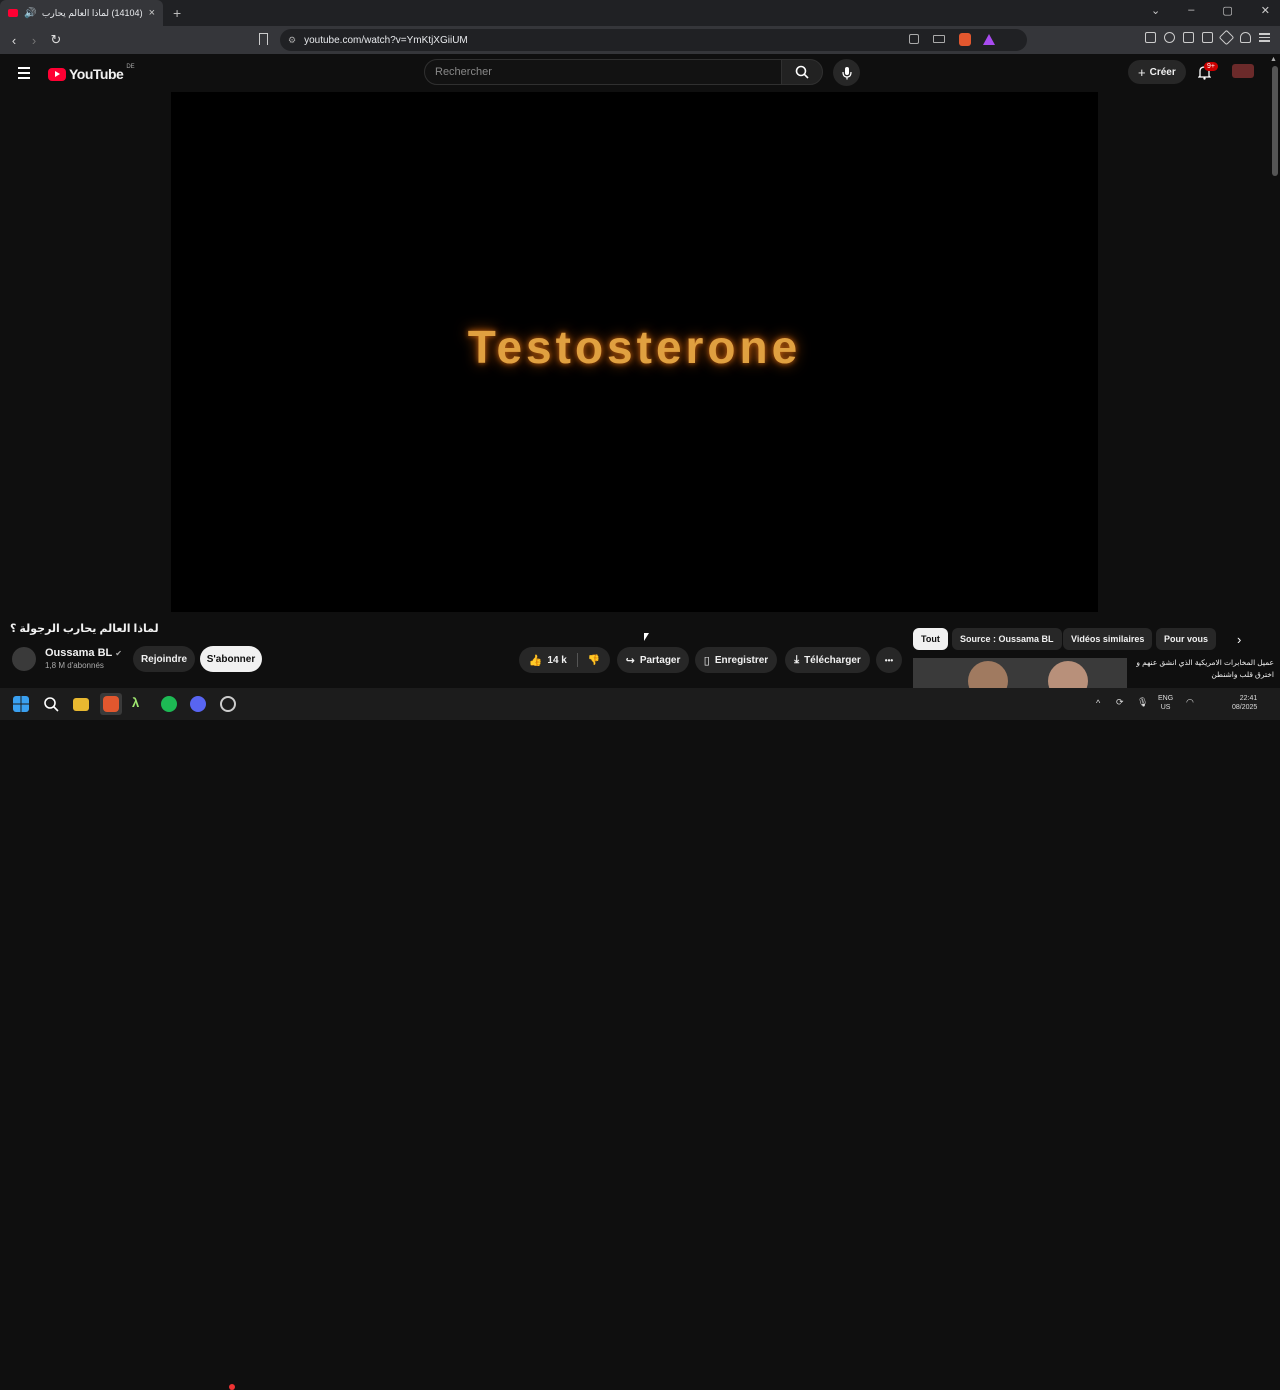 Image resolution: width=1280 pixels, height=1390 pixels. I want to click on new-tab-button: +, so click(177, 13).